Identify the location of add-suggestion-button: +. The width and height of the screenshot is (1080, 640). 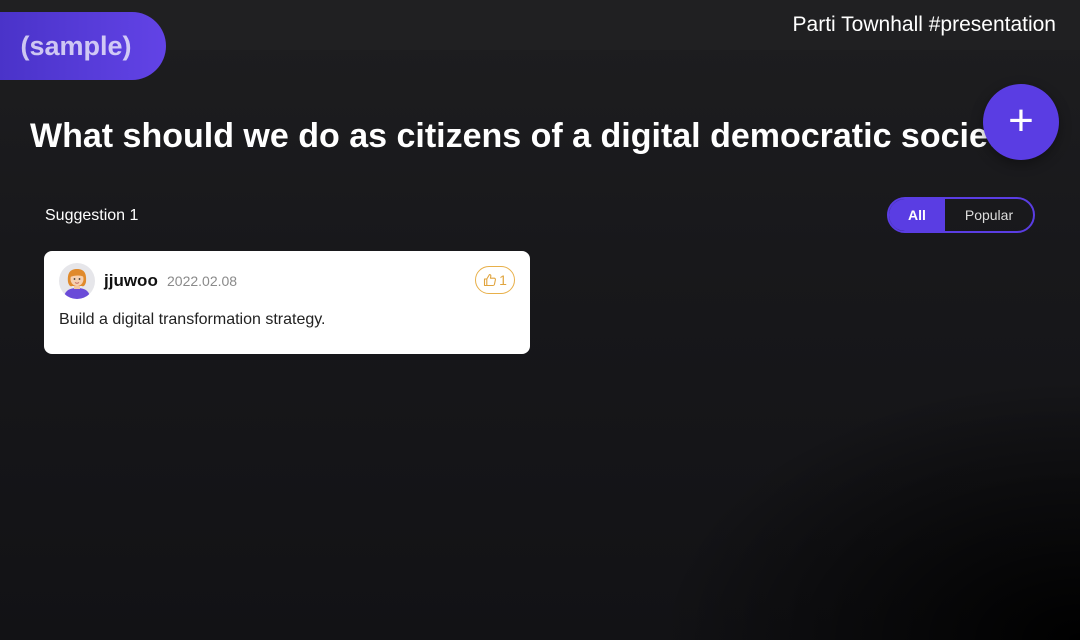
(1021, 122).